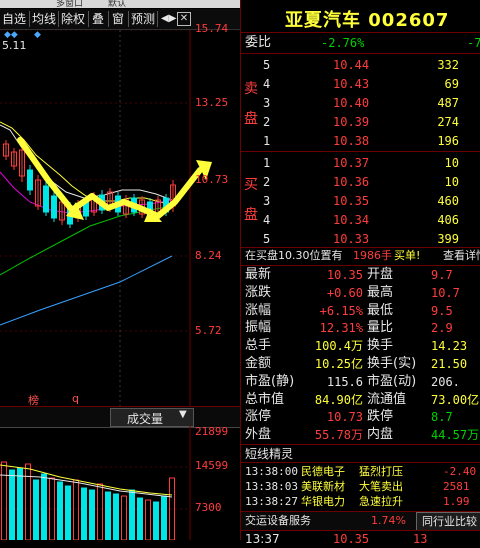 Image resolution: width=480 pixels, height=548 pixels. I want to click on spirit-value: 1.99, so click(456, 501).